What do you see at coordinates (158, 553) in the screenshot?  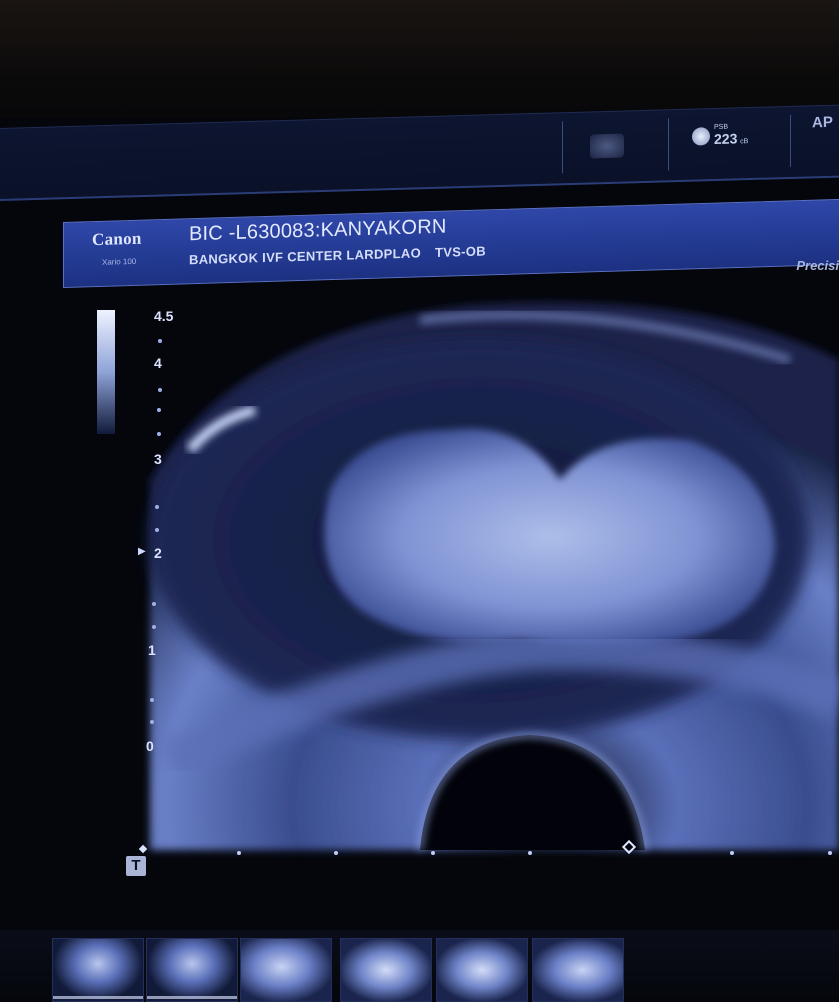 I see `depth-label: 2` at bounding box center [158, 553].